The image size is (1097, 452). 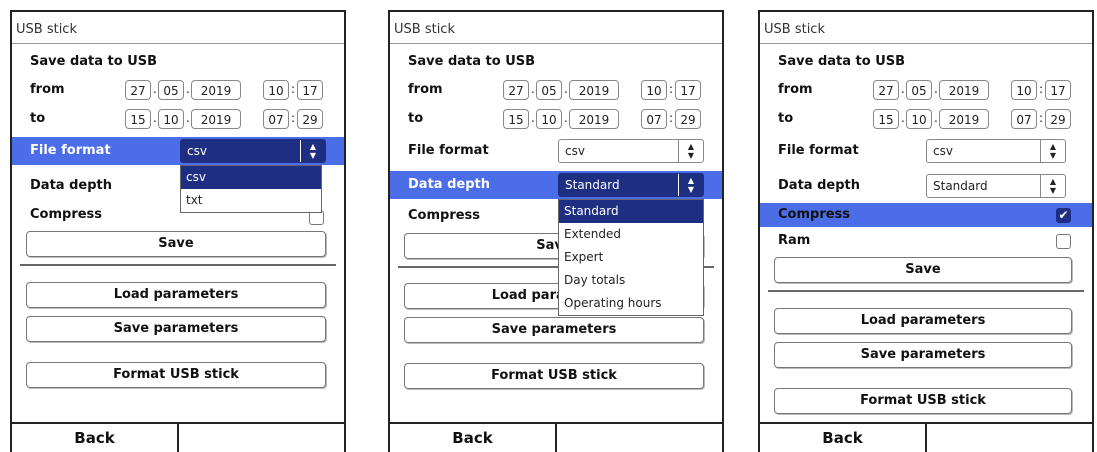 I want to click on file-format-value: csv, so click(x=943, y=151).